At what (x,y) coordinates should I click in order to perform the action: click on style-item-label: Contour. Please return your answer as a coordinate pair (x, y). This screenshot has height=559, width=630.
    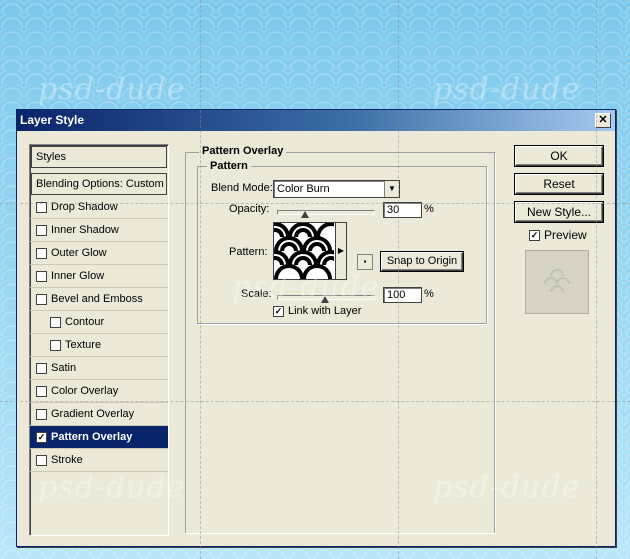
    Looking at the image, I should click on (85, 322).